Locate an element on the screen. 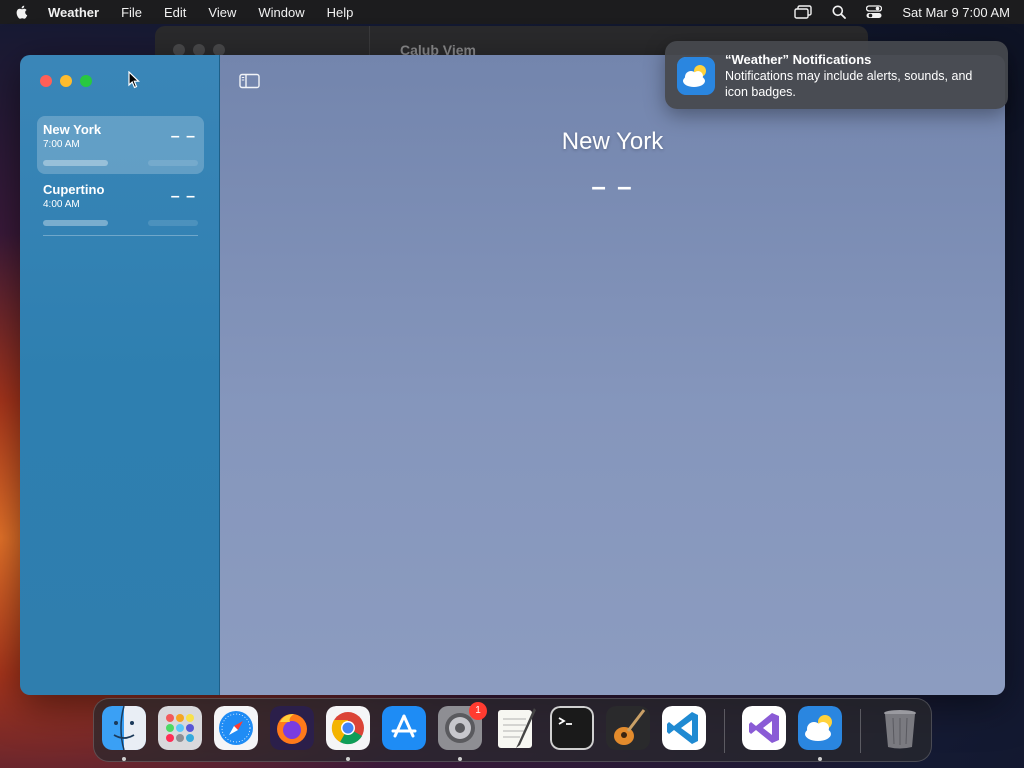  close-button is located at coordinates (46, 81).